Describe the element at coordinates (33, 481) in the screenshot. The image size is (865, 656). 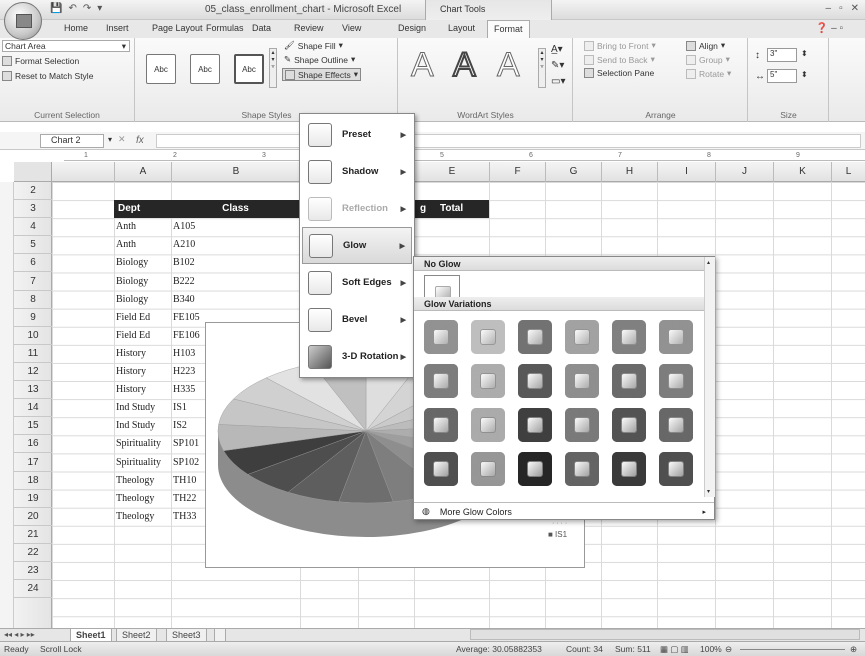
I see `row-header: 18` at that location.